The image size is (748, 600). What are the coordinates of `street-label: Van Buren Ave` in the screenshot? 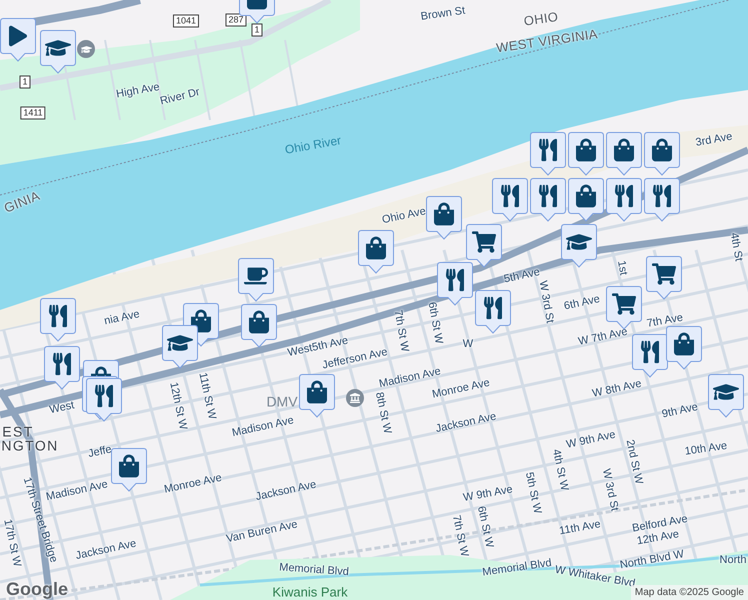 It's located at (262, 532).